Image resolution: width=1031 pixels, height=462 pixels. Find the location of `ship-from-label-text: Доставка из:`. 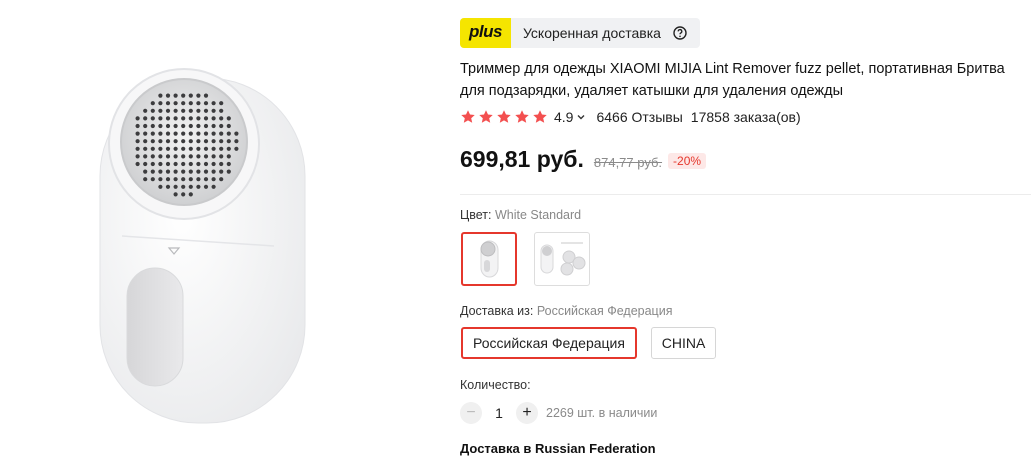

ship-from-label-text: Доставка из: is located at coordinates (497, 311).